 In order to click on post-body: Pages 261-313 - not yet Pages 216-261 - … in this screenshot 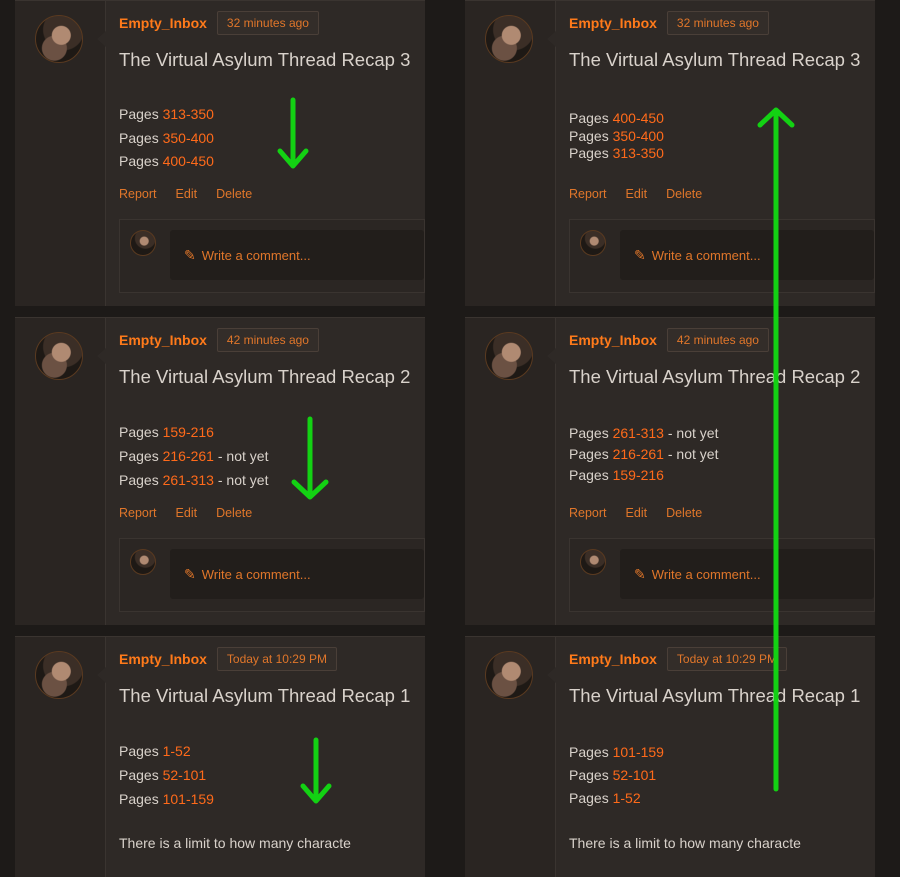, I will do `click(643, 454)`.